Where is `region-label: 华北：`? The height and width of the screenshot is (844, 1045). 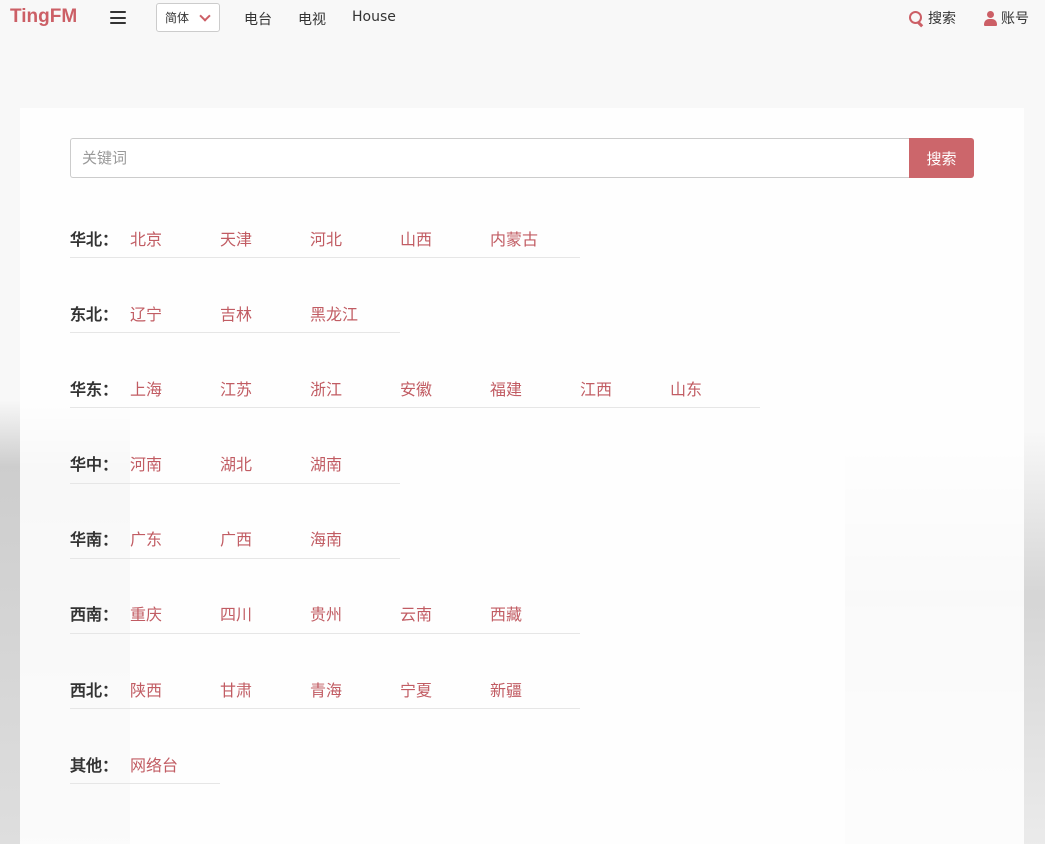
region-label: 华北： is located at coordinates (94, 239).